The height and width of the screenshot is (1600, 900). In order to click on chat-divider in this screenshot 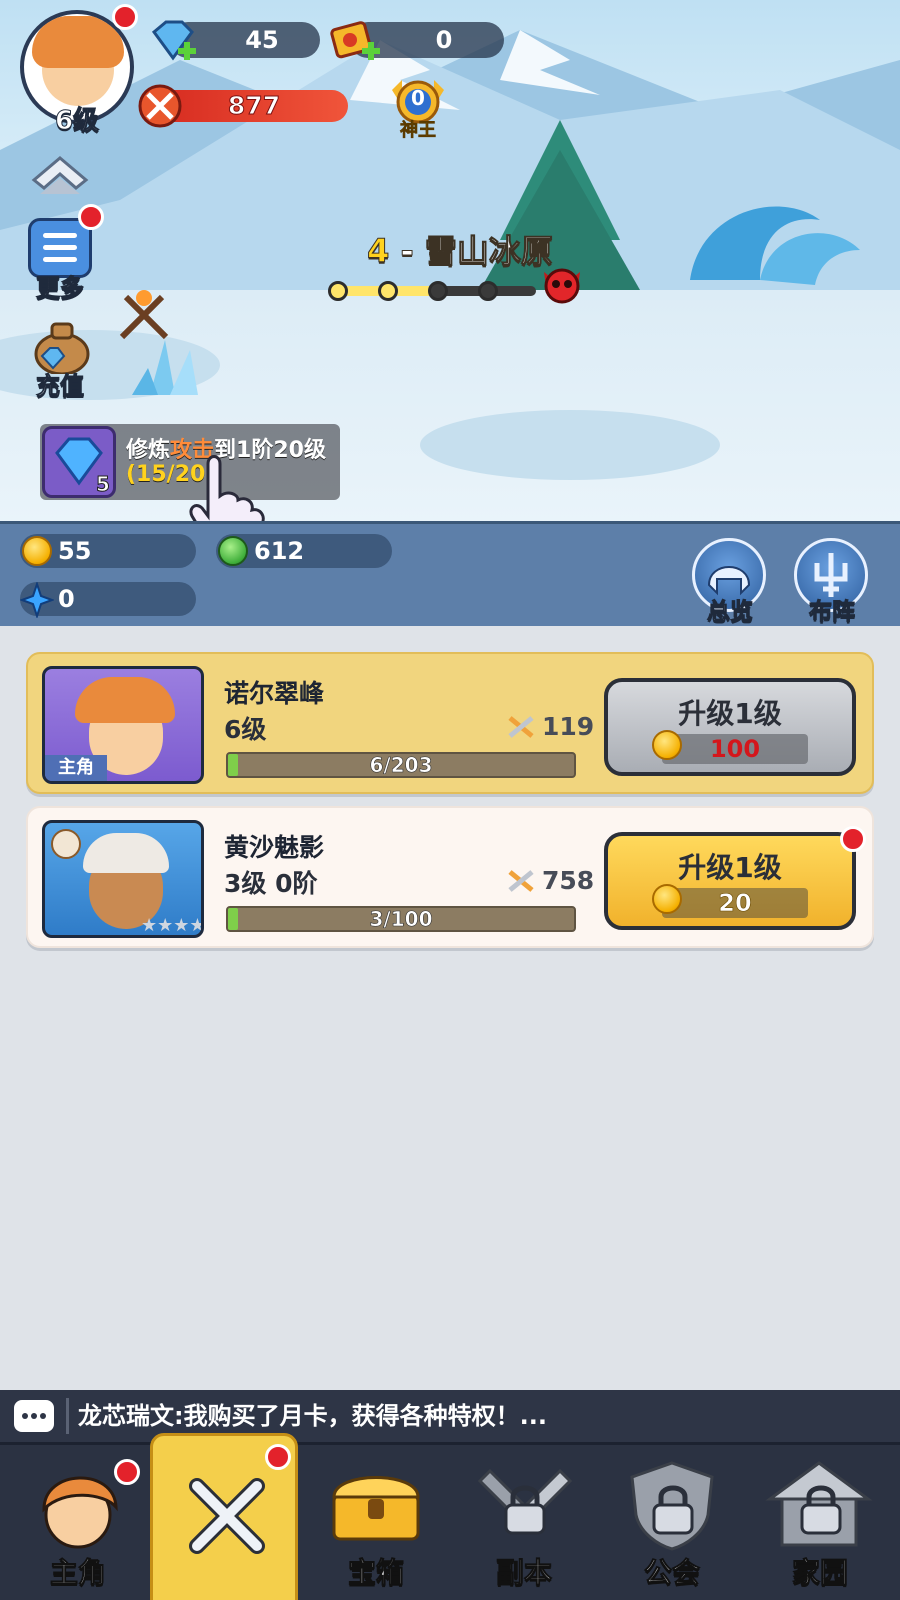, I will do `click(67, 1416)`.